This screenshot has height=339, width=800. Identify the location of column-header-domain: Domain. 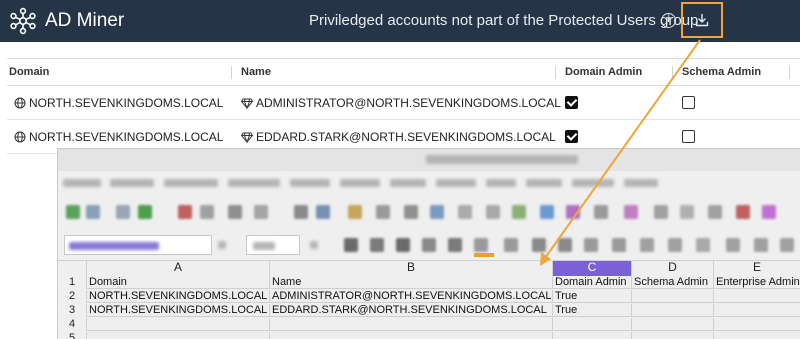
(29, 72).